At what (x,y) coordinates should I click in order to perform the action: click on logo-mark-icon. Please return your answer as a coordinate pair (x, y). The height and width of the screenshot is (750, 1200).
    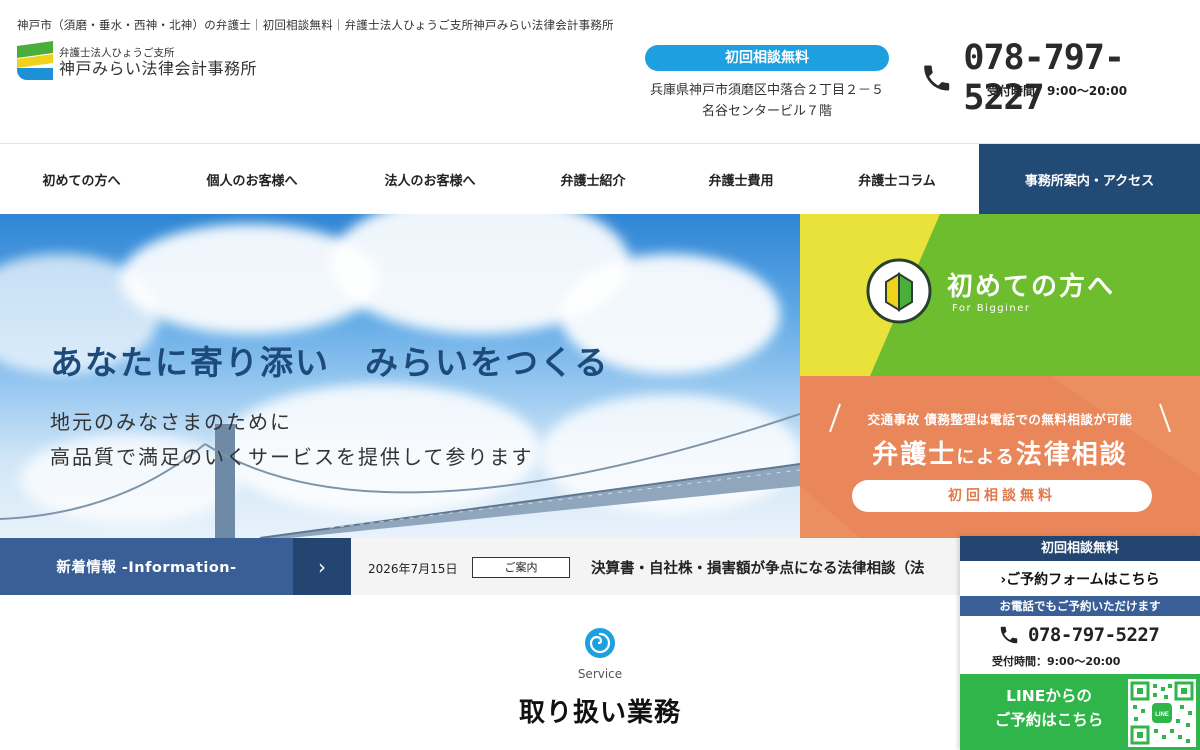
    Looking at the image, I should click on (35, 60).